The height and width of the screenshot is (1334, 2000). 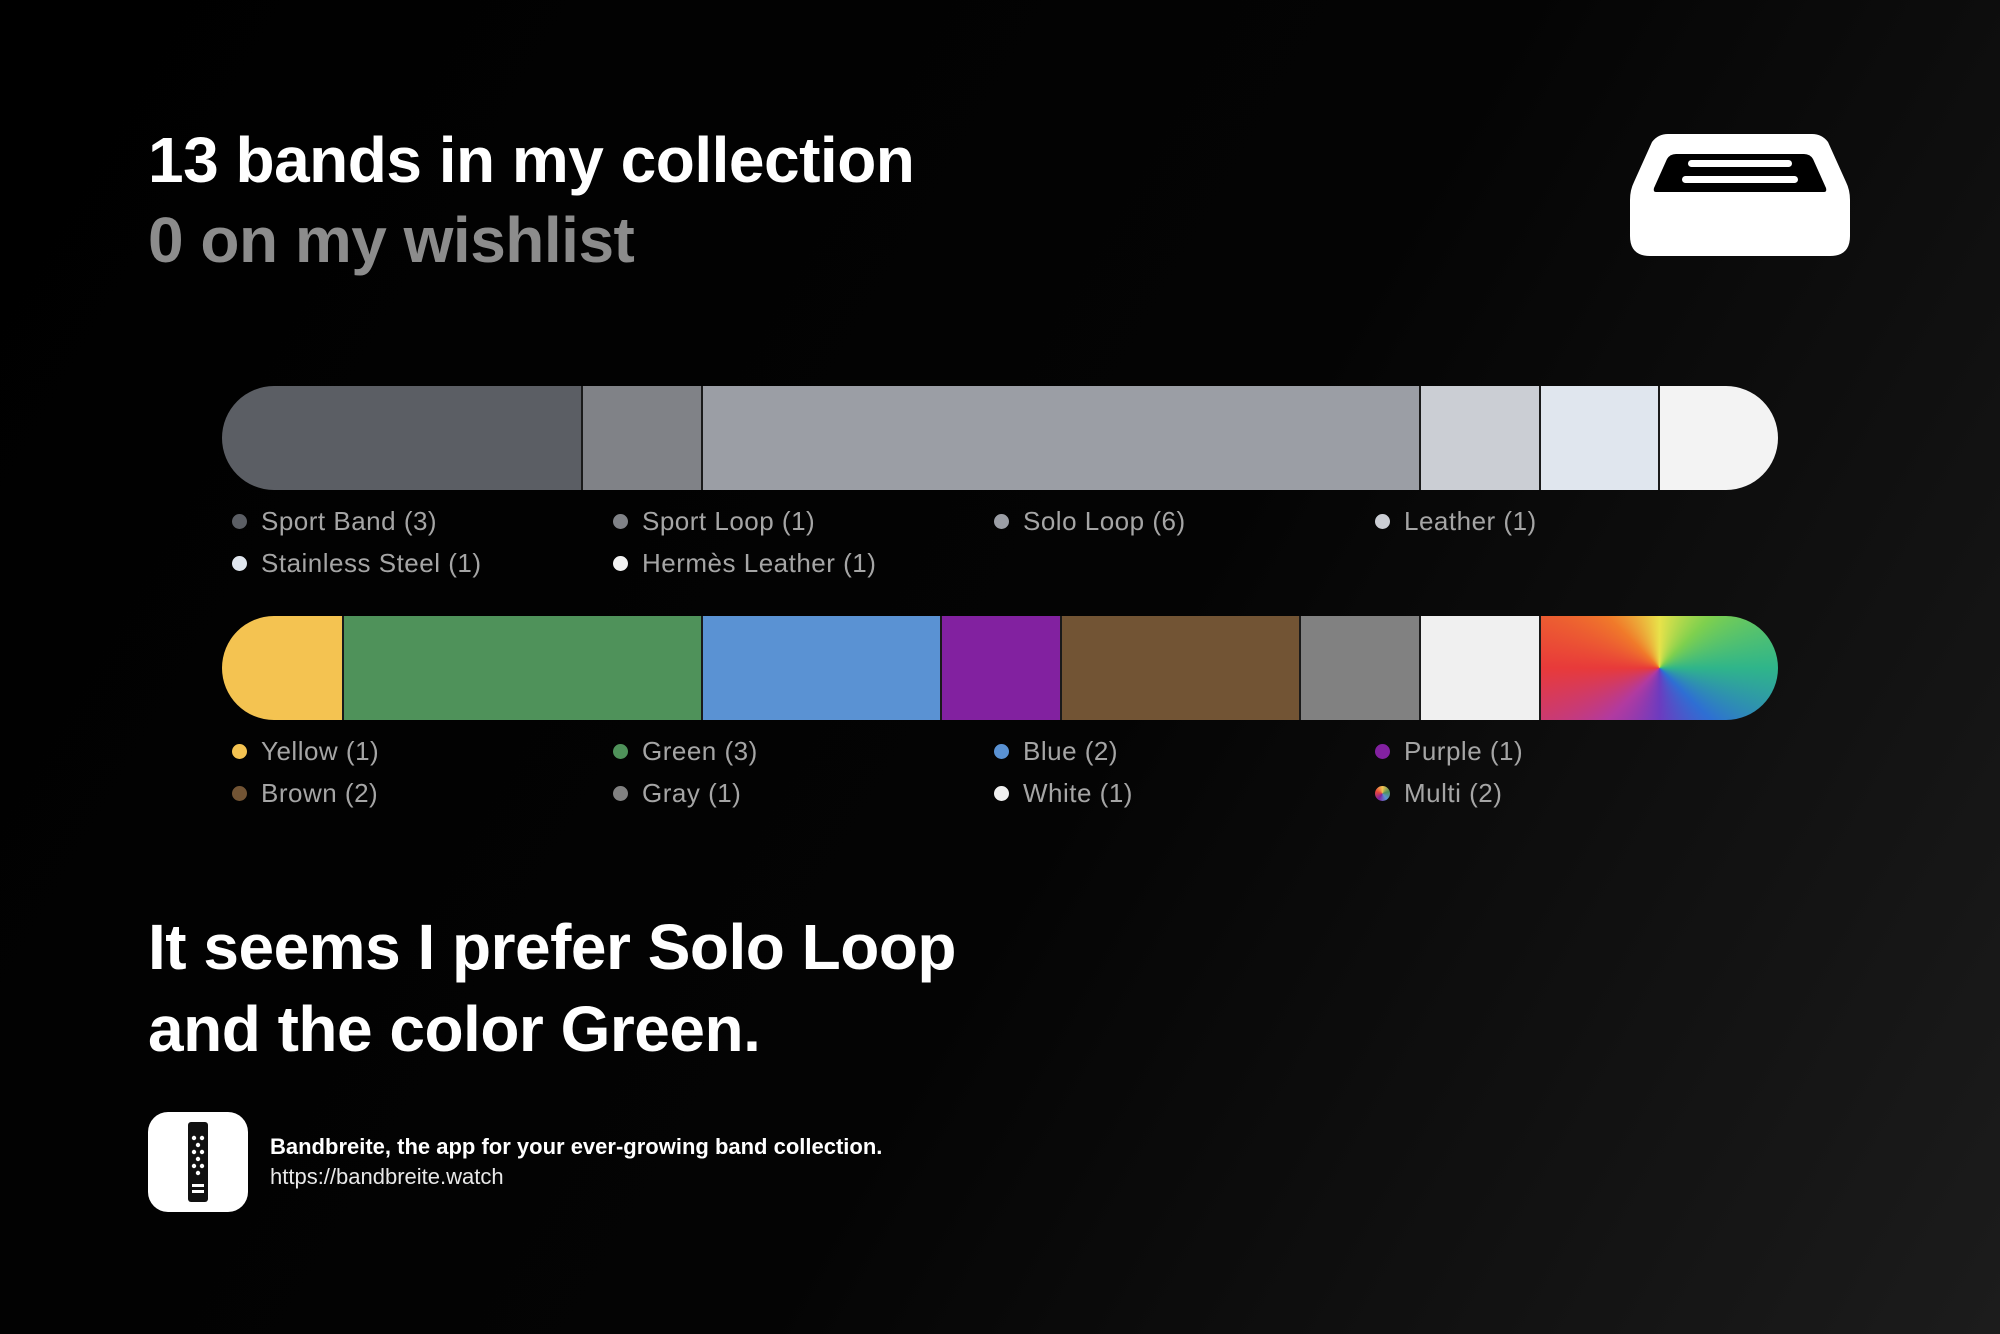 I want to click on legend-swatch-sport-band, so click(x=239, y=521).